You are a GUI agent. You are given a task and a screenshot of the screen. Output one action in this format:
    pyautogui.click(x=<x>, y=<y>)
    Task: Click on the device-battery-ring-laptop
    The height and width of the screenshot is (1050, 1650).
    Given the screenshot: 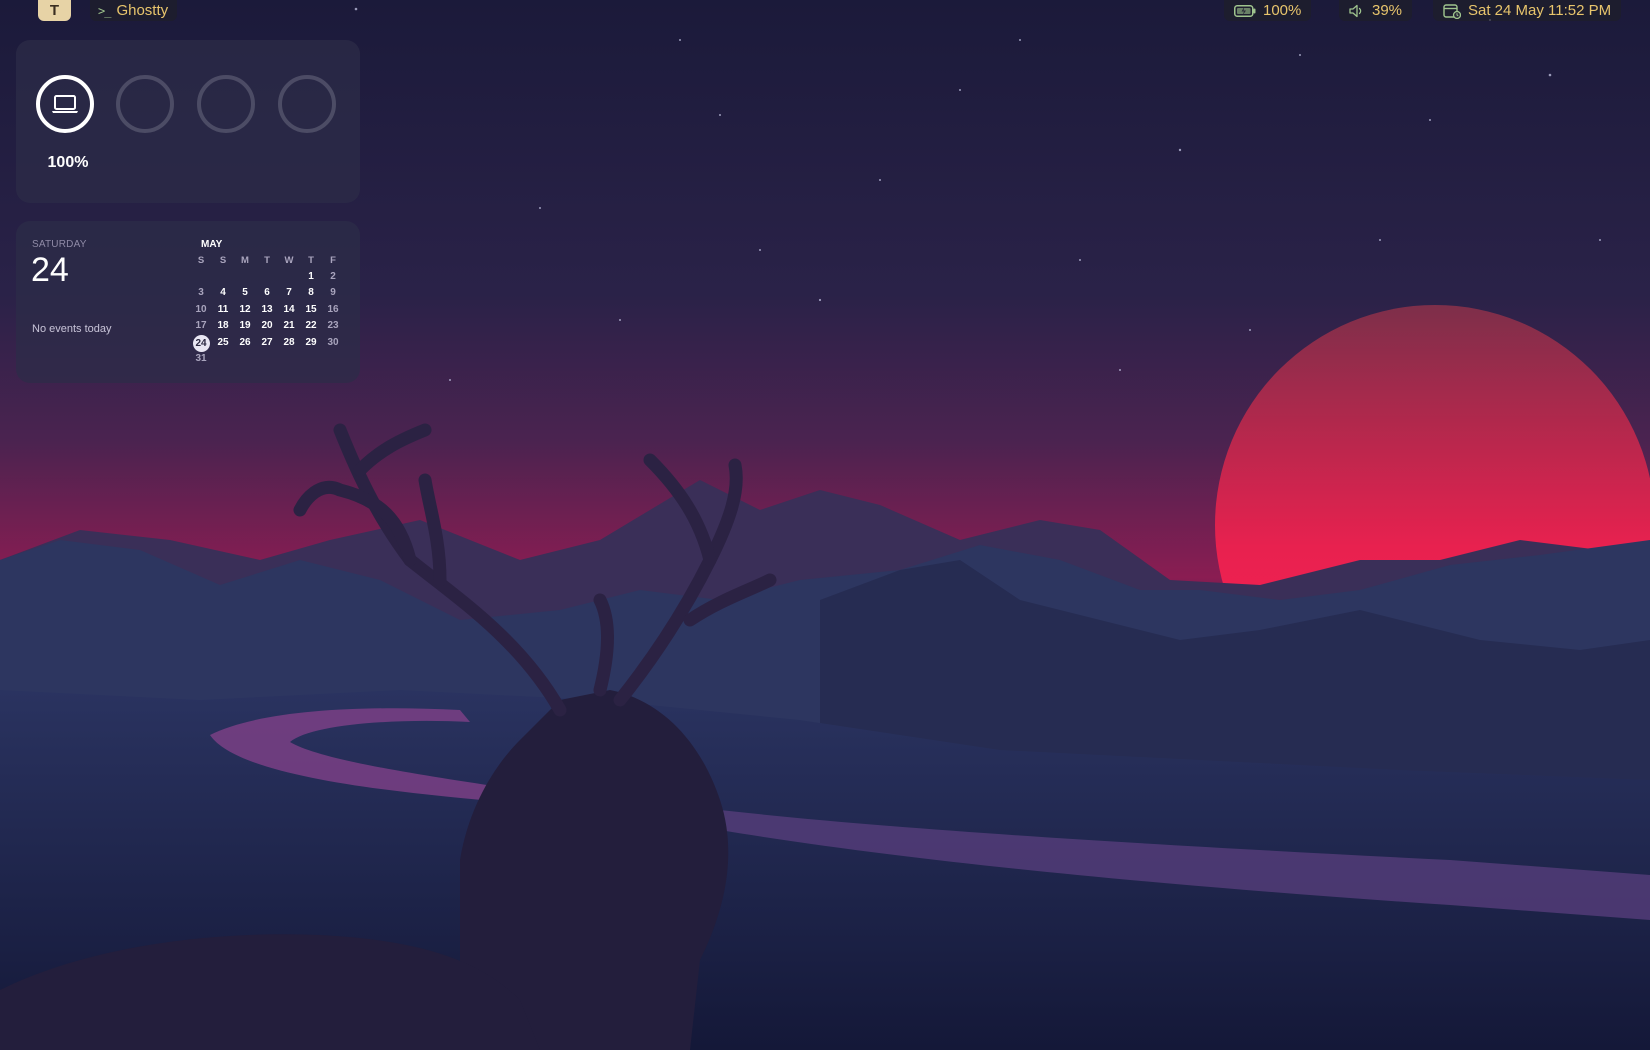 What is the action you would take?
    pyautogui.click(x=65, y=104)
    